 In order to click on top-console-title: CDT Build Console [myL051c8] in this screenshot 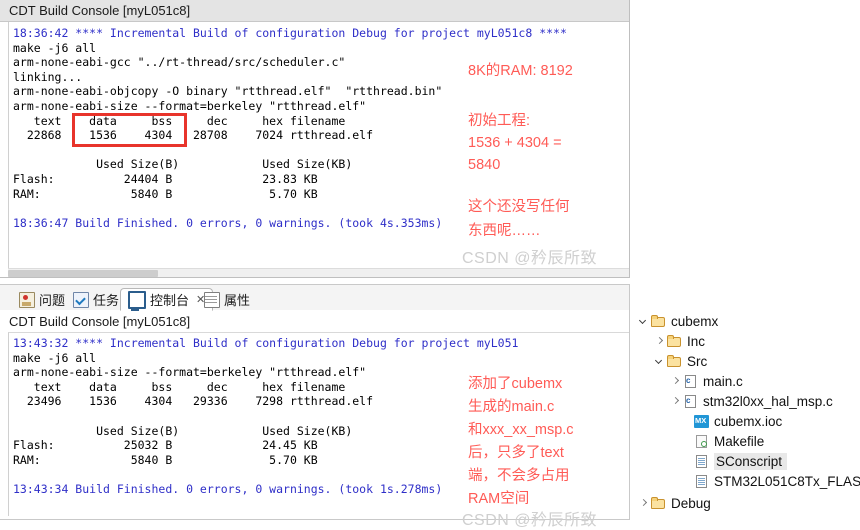, I will do `click(100, 10)`.